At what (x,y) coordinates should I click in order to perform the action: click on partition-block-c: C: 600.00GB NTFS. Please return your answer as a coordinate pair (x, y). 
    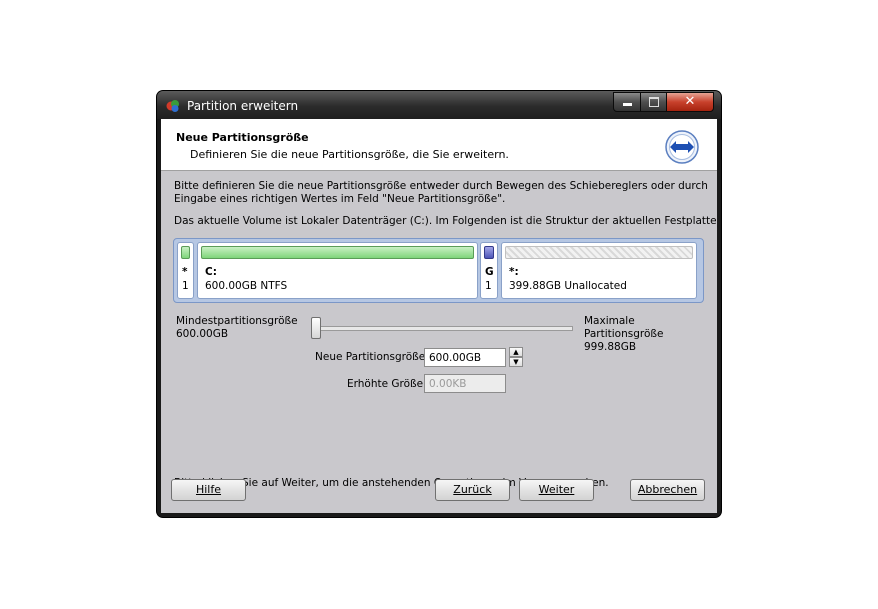
    Looking at the image, I should click on (337, 270).